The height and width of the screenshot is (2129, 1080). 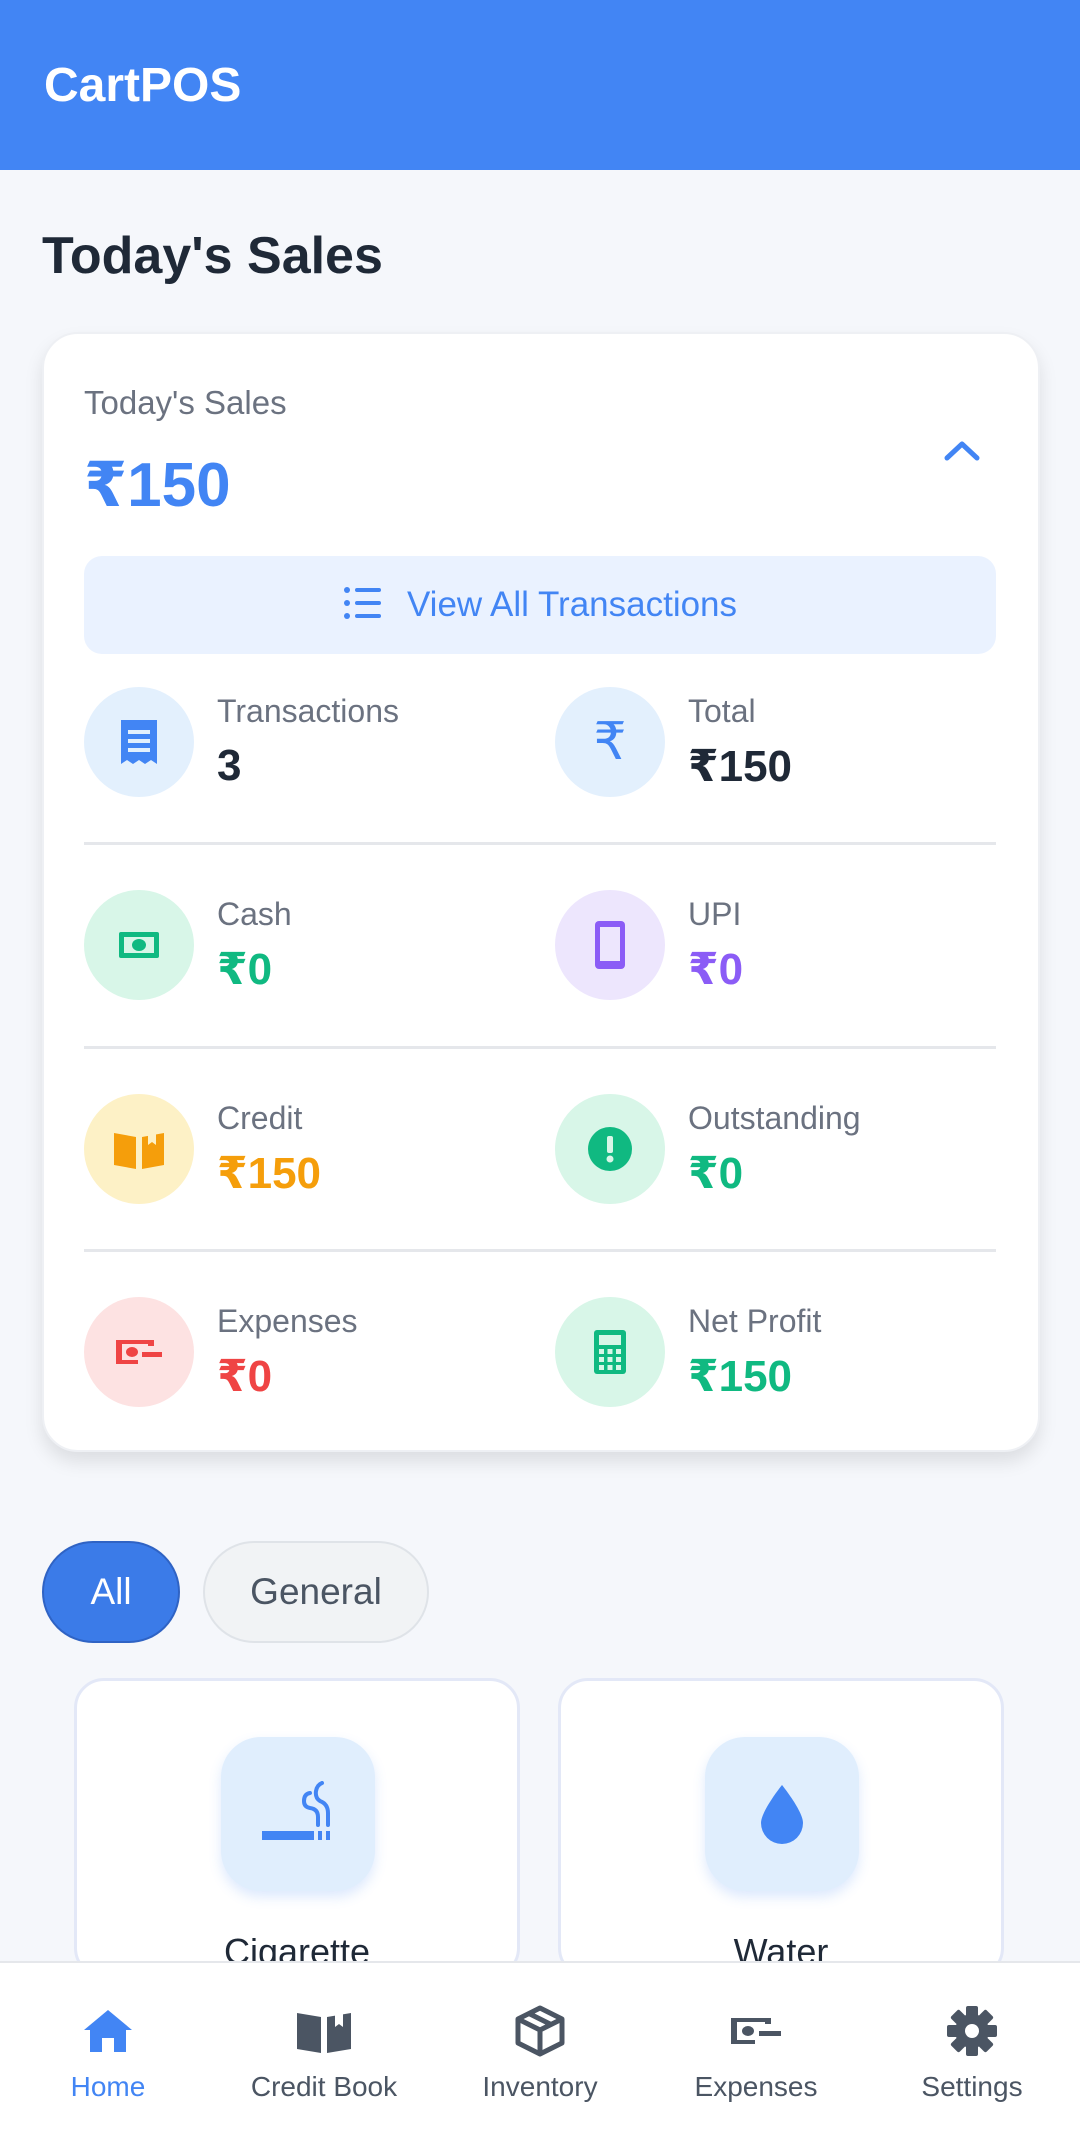 I want to click on stat-label: Credit, so click(x=260, y=1118).